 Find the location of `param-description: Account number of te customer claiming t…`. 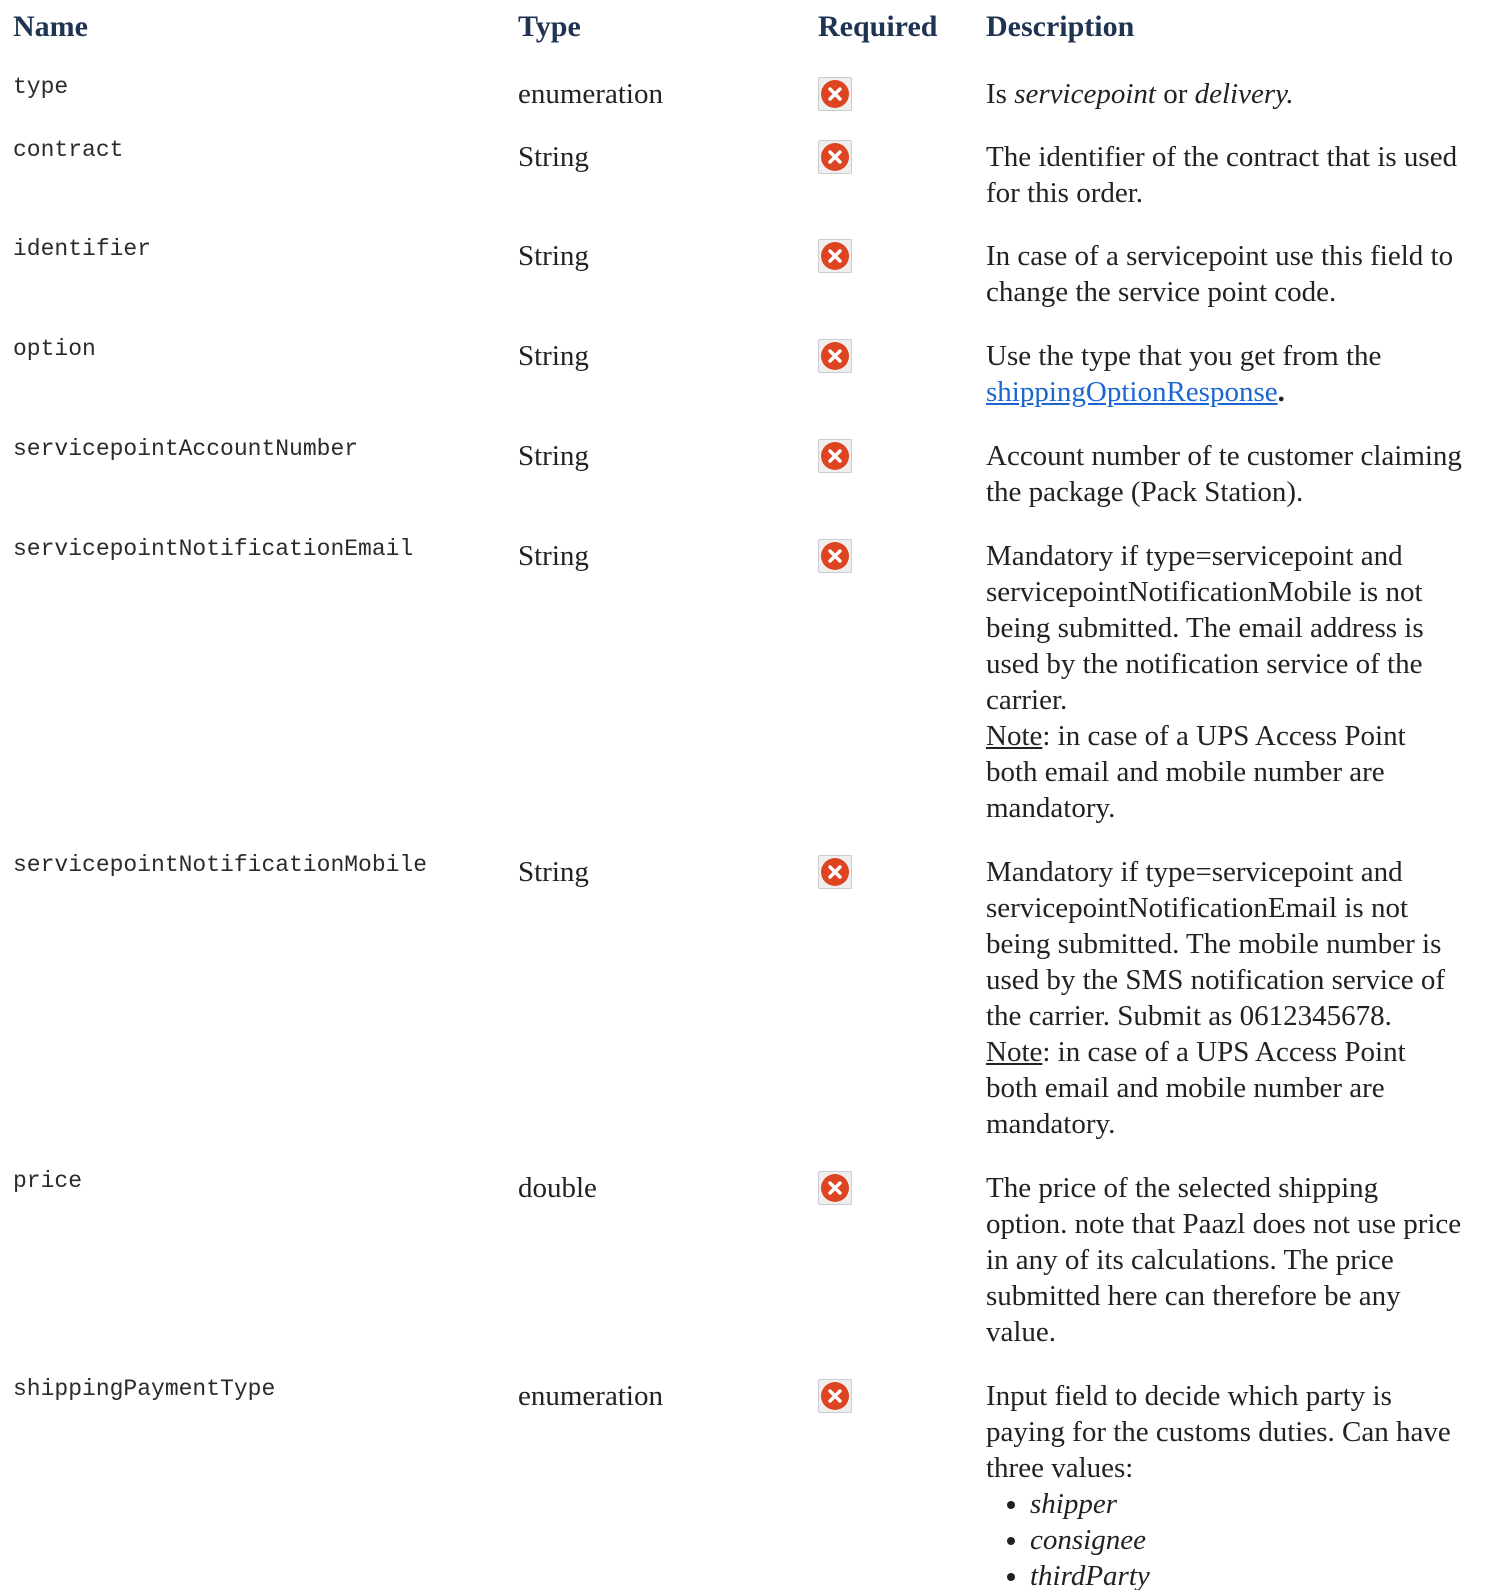

param-description: Account number of te customer claiming t… is located at coordinates (1224, 474).